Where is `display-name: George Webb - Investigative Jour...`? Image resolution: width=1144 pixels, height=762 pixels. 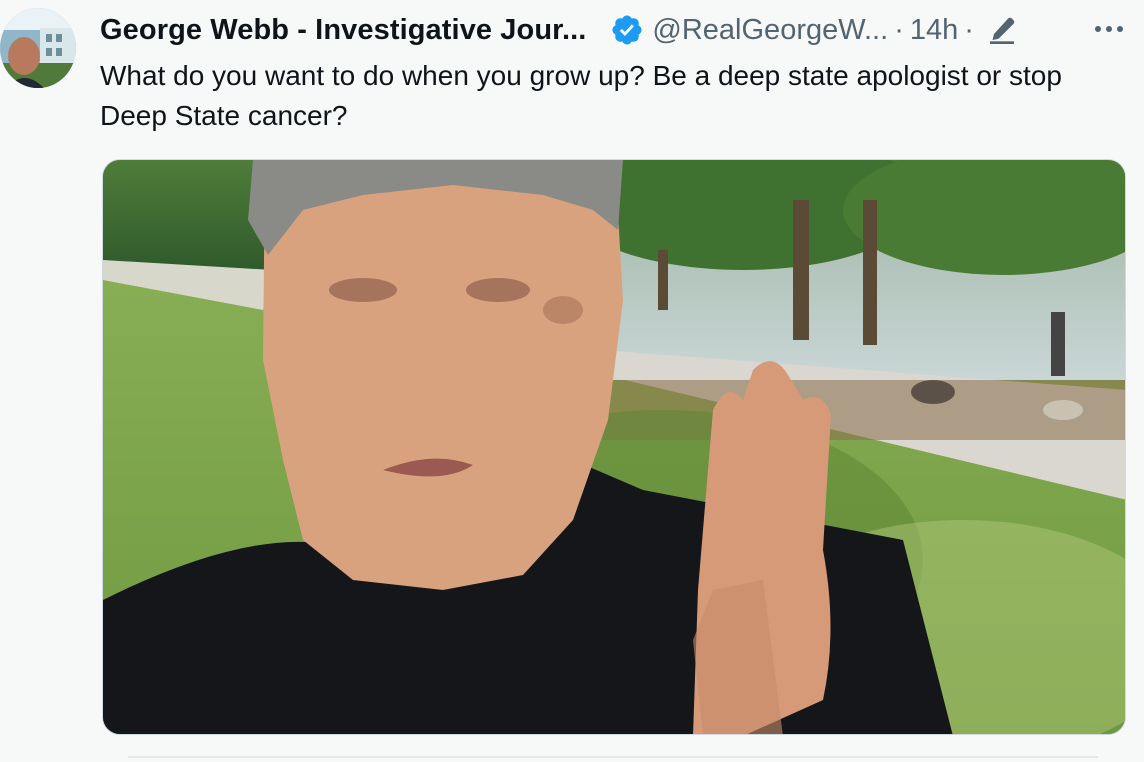 display-name: George Webb - Investigative Jour... is located at coordinates (343, 30).